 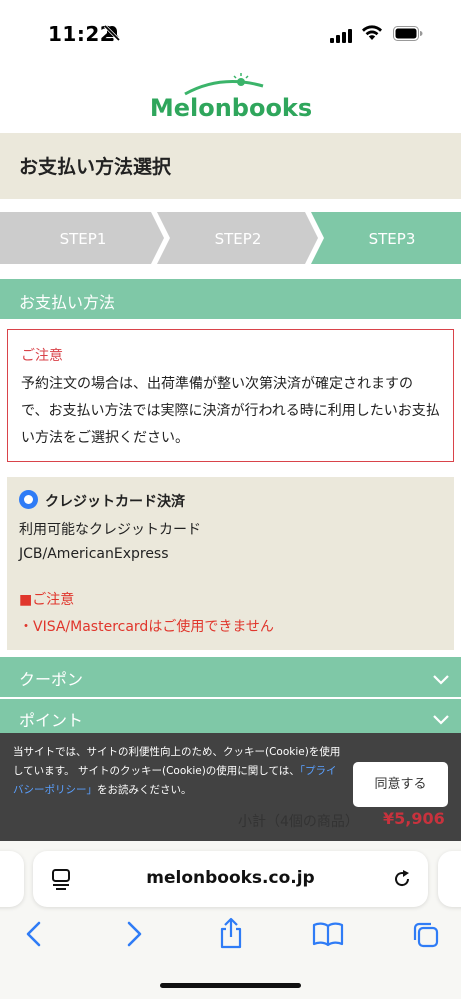 I want to click on cookie-text-after: をお読みください。, so click(x=144, y=790).